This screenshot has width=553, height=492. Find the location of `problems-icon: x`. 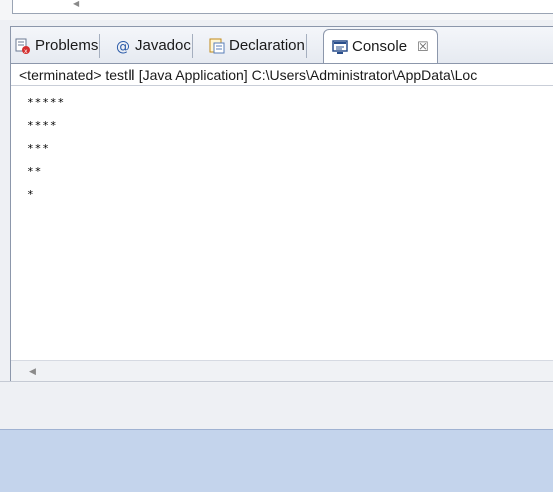

problems-icon: x is located at coordinates (23, 46).